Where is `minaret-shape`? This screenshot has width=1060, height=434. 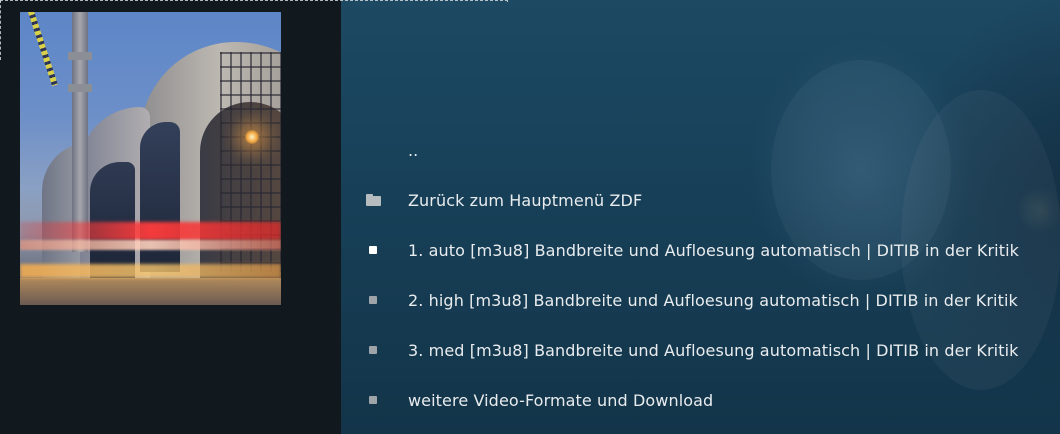 minaret-shape is located at coordinates (80, 132).